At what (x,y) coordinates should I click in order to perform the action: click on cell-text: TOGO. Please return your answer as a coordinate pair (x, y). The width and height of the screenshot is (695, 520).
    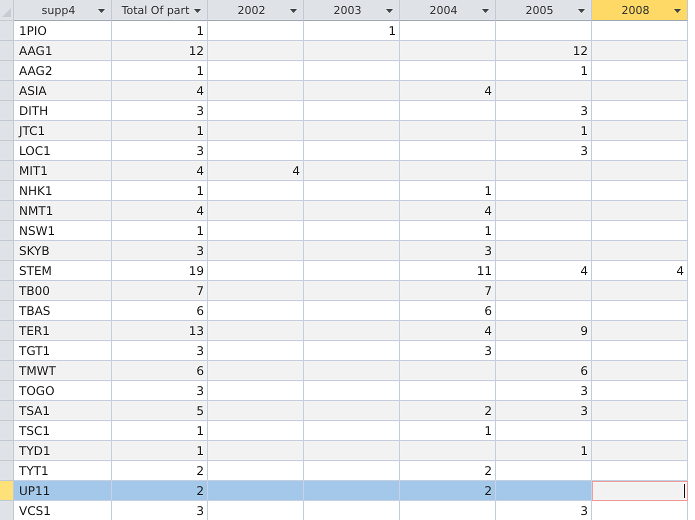
    Looking at the image, I should click on (37, 391).